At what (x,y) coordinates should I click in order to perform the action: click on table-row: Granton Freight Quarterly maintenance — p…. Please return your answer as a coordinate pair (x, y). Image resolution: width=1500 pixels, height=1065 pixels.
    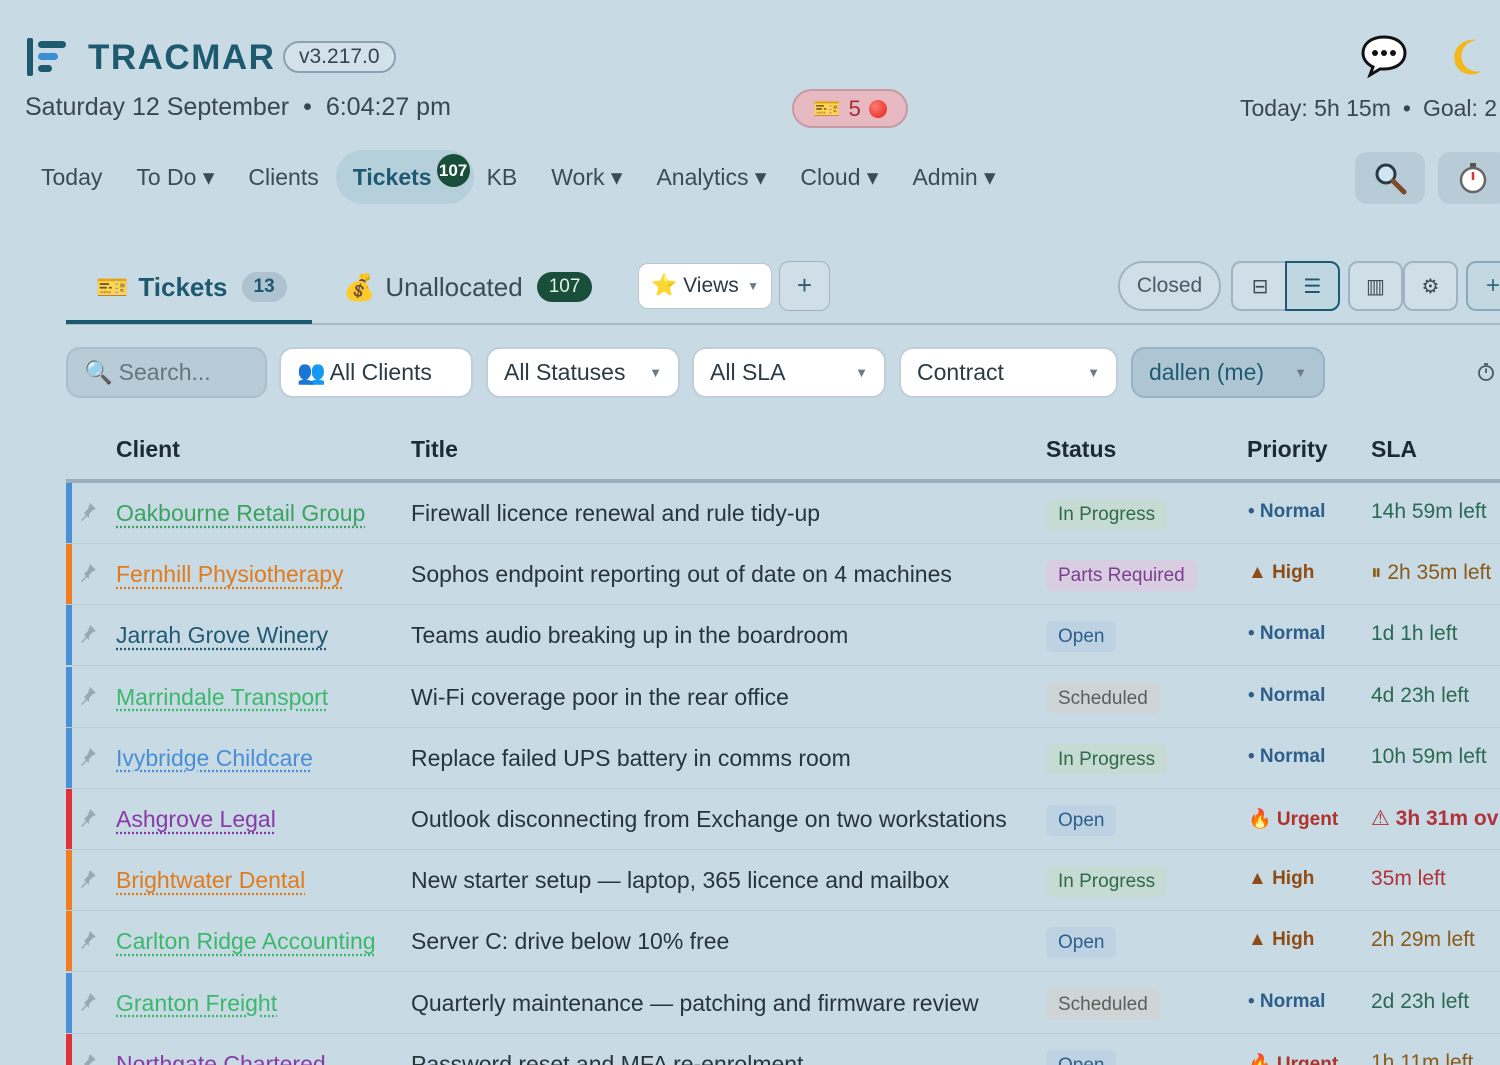
    Looking at the image, I should click on (783, 1003).